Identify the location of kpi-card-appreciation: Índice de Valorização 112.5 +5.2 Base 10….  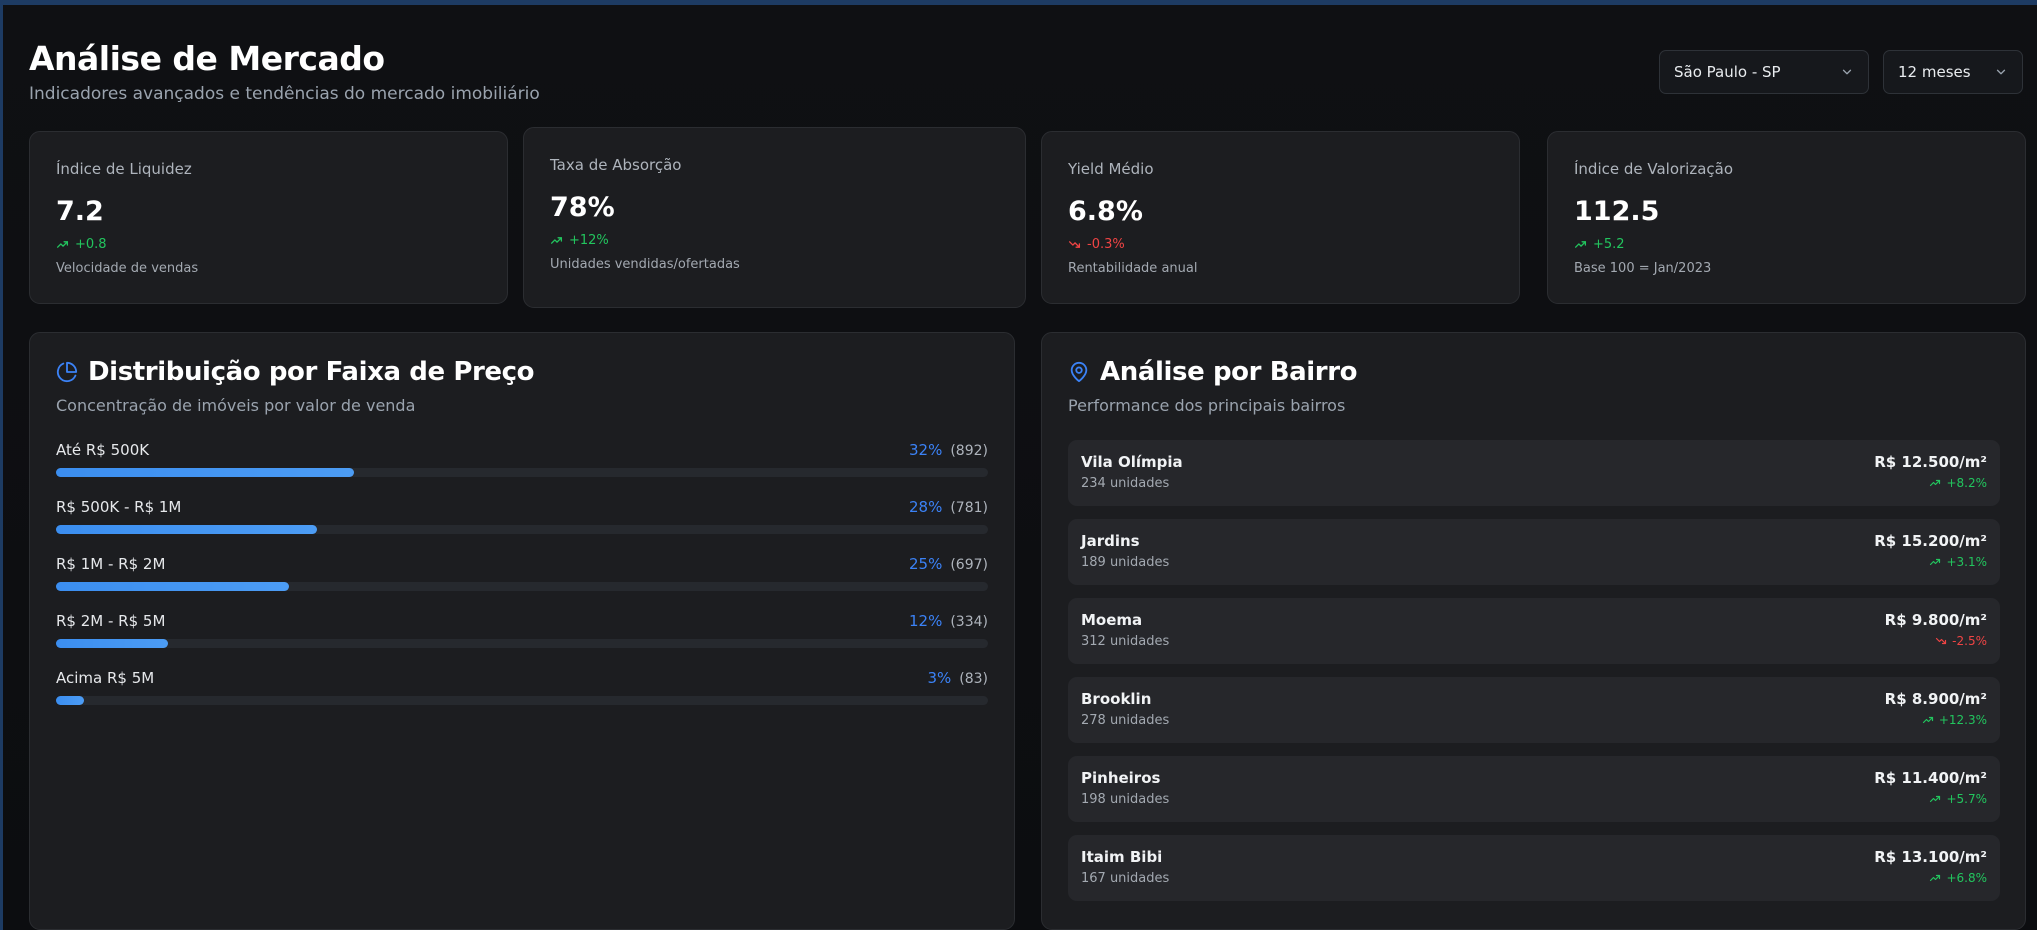
(1786, 217).